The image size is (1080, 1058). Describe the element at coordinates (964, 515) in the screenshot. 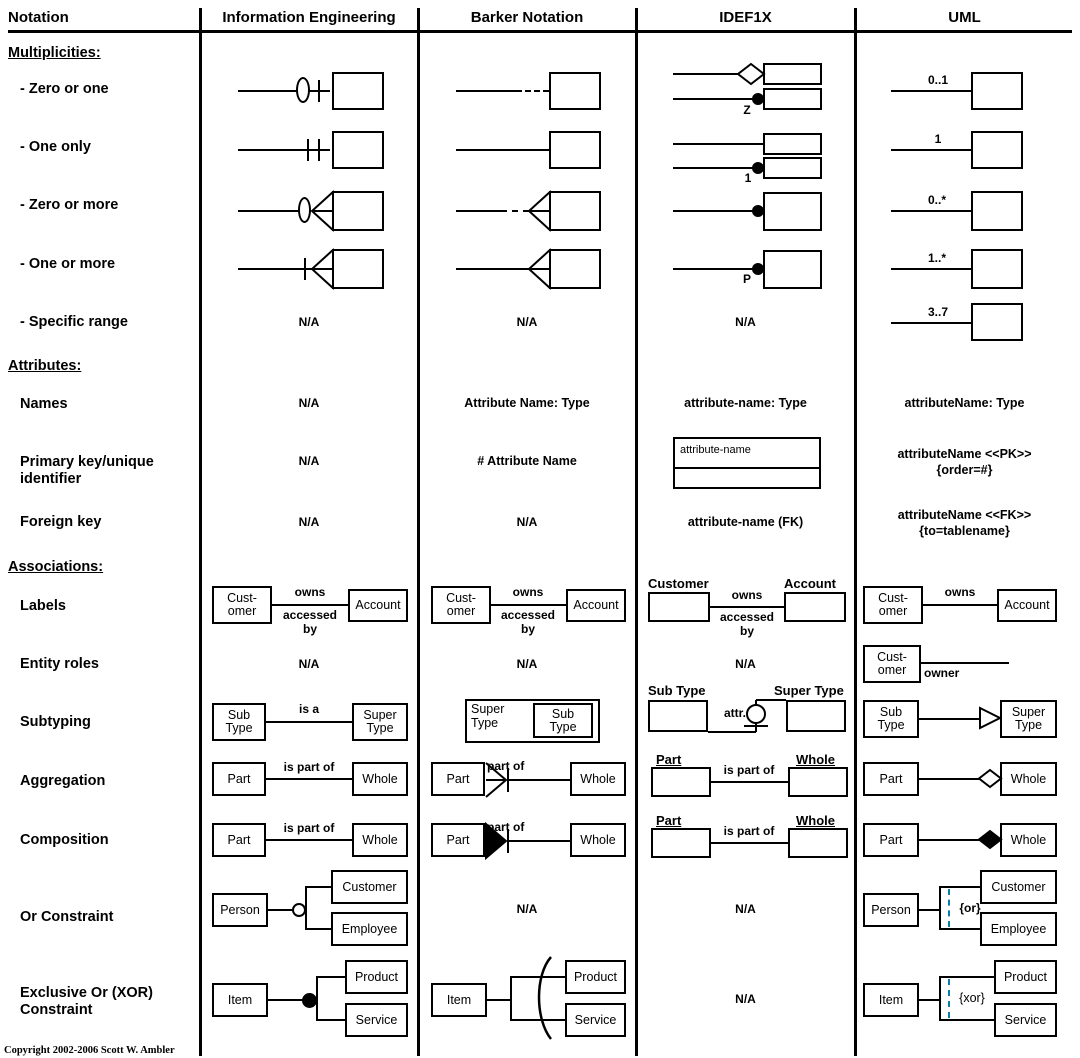

I see `uml-foreign-key-line1: attributeName <<FK>>` at that location.